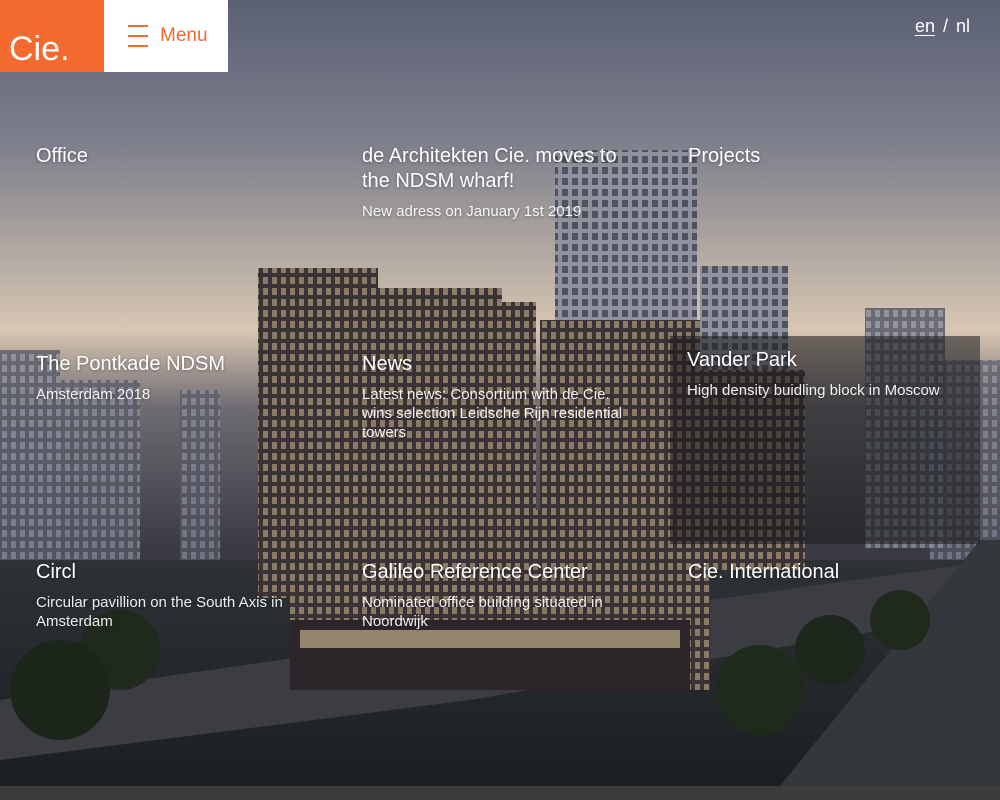 This screenshot has width=1000, height=800. I want to click on tile-title: Office, so click(62, 156).